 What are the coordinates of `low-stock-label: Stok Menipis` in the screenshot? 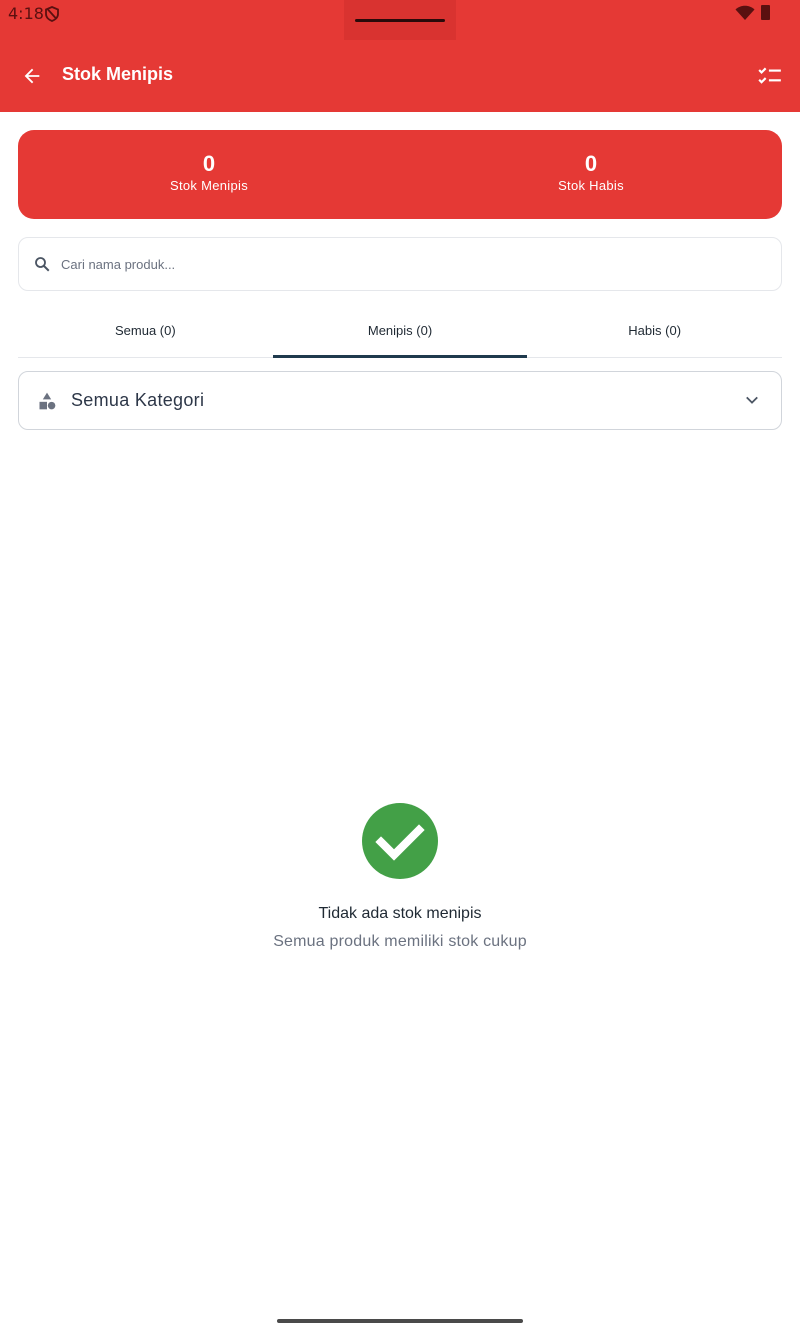 It's located at (209, 185).